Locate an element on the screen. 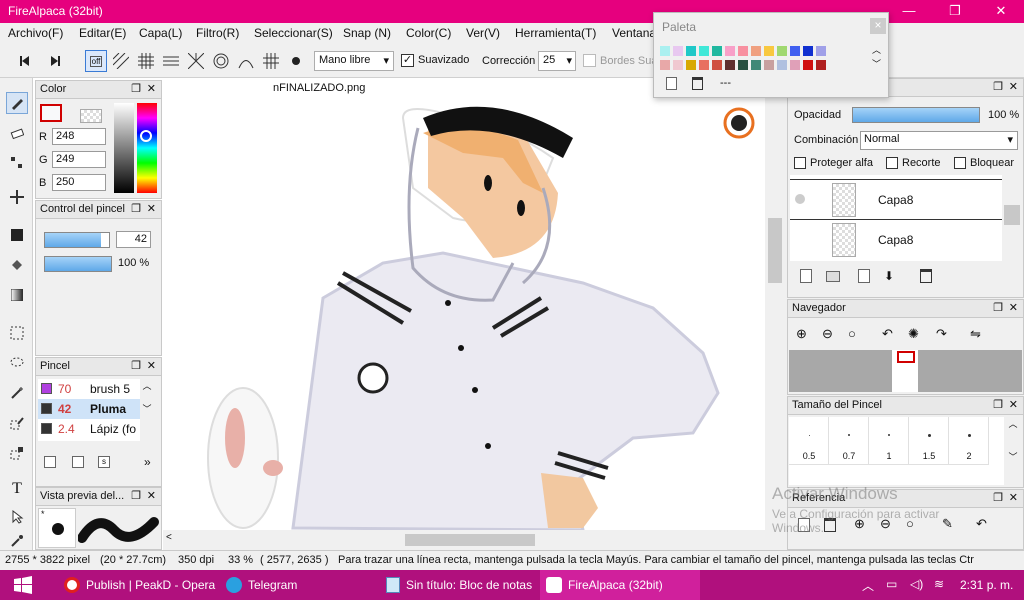 The image size is (1024, 600). brush-size-cell: 0.5 is located at coordinates (809, 441).